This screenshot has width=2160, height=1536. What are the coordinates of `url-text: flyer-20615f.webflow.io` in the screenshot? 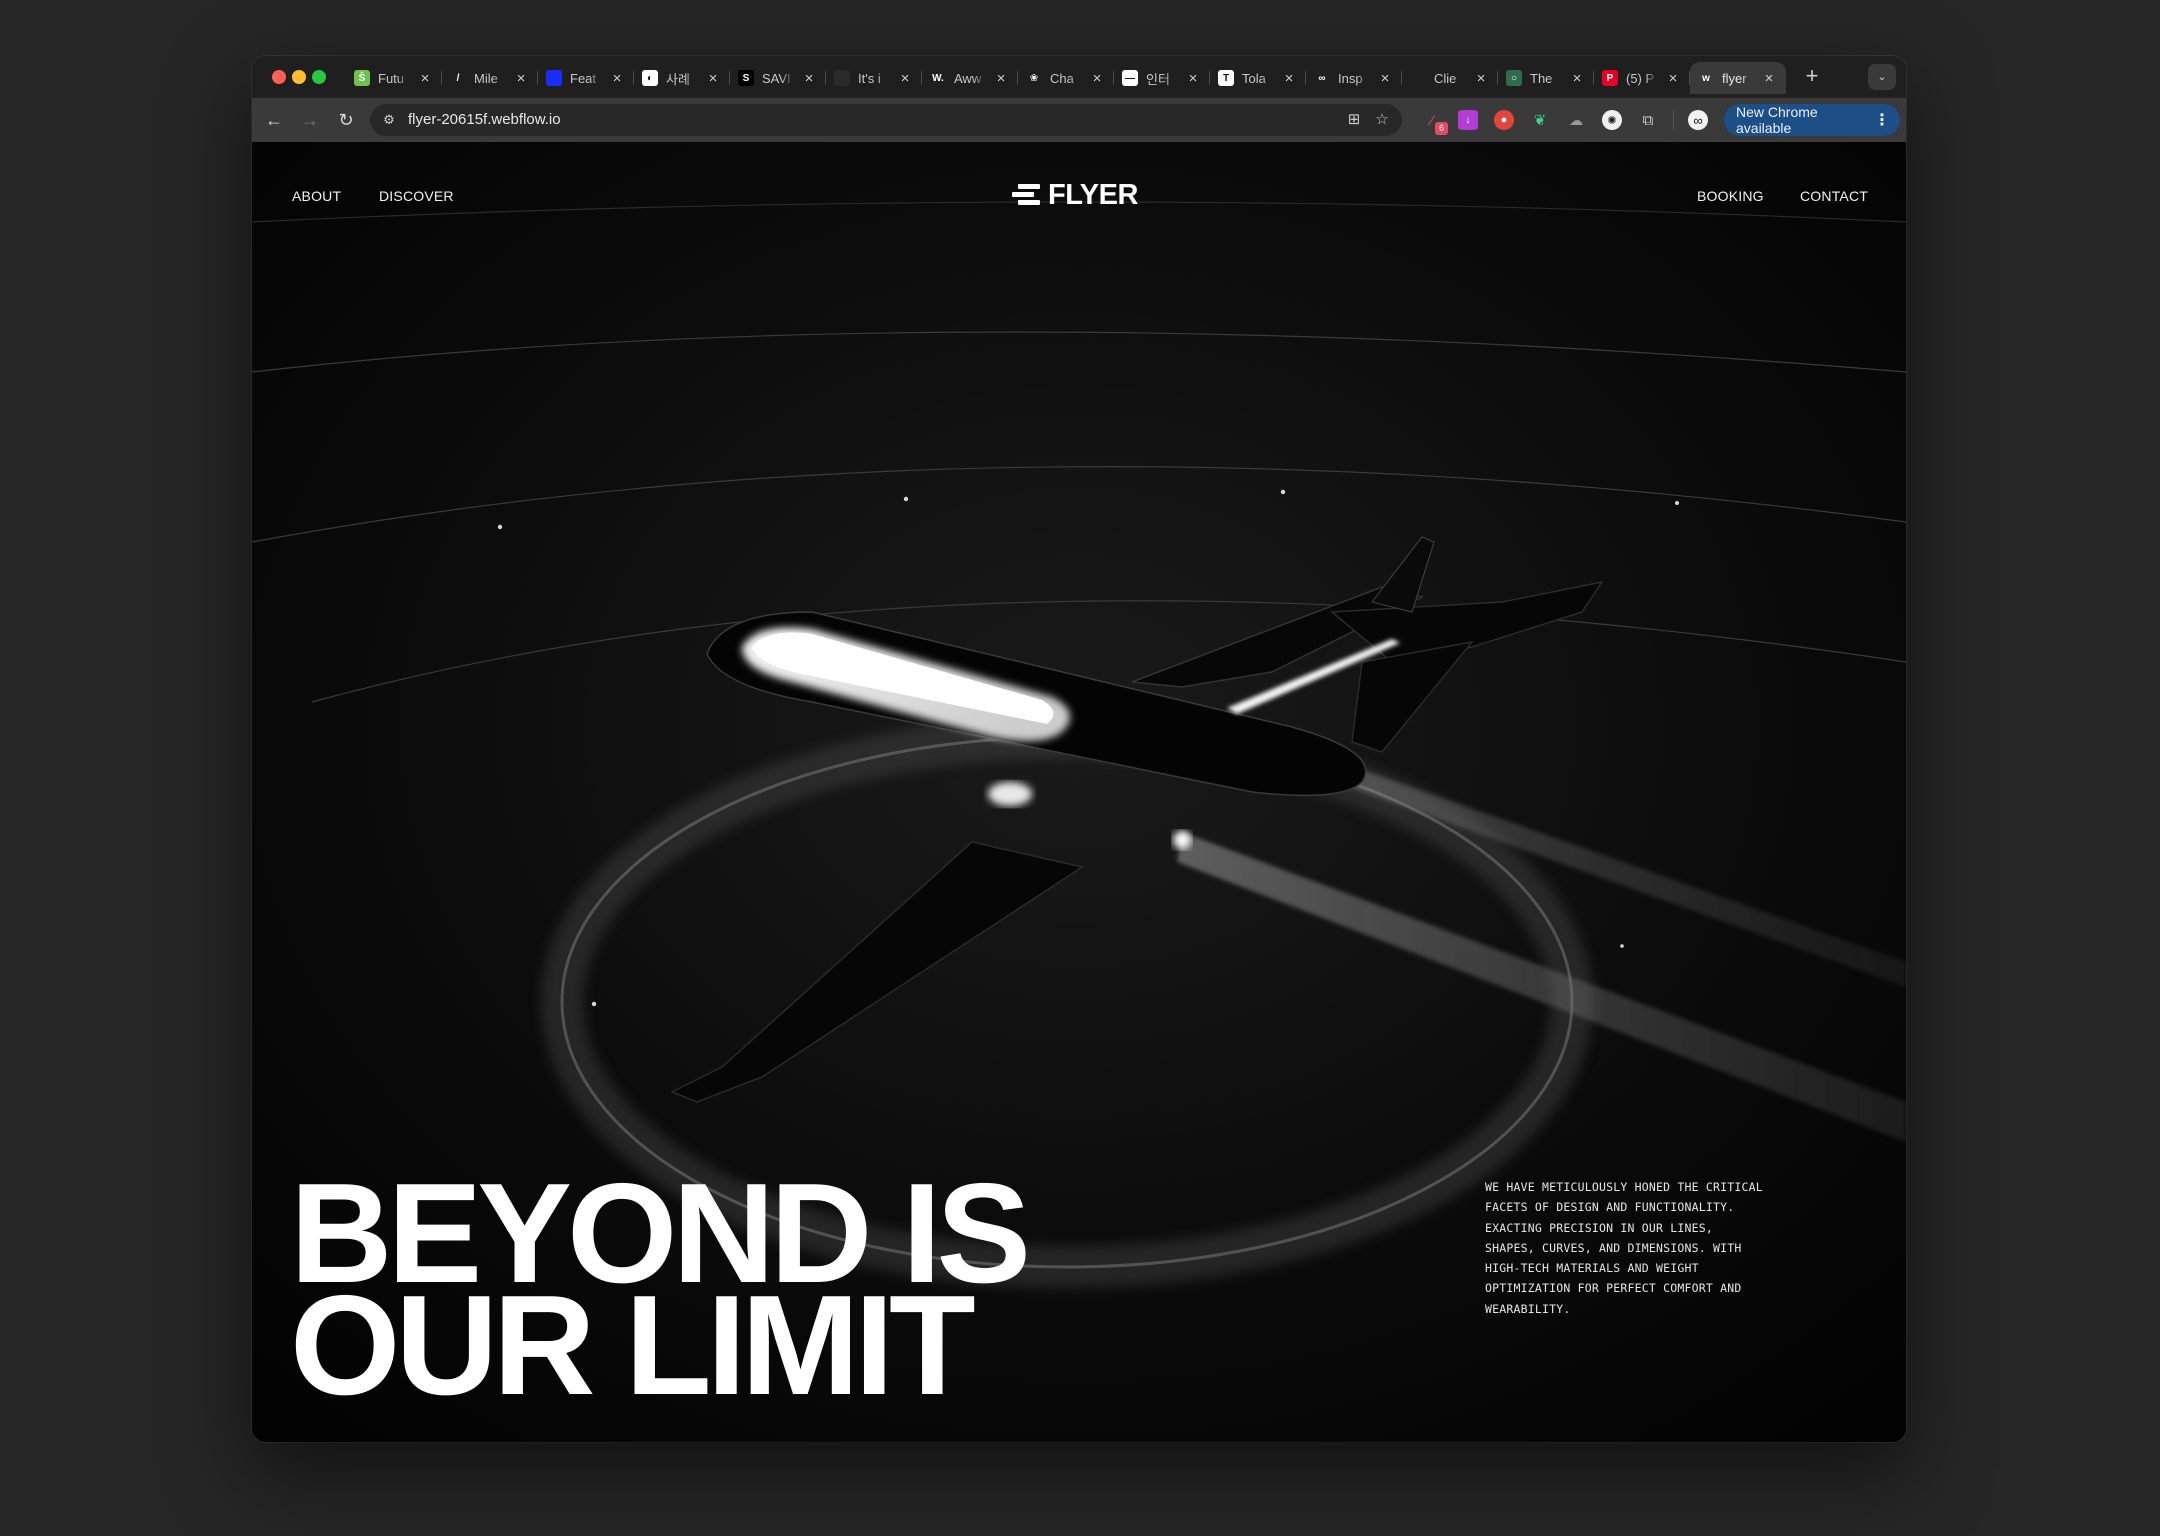 It's located at (484, 119).